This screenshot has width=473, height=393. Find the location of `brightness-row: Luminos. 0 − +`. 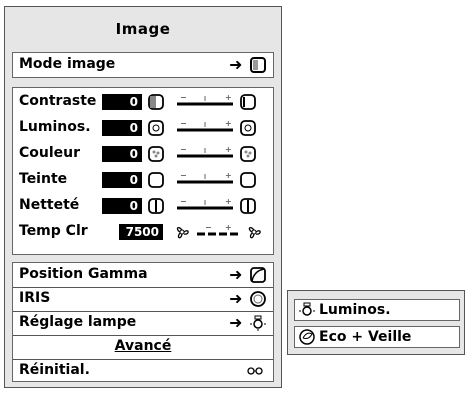

brightness-row: Luminos. 0 − + is located at coordinates (143, 128).